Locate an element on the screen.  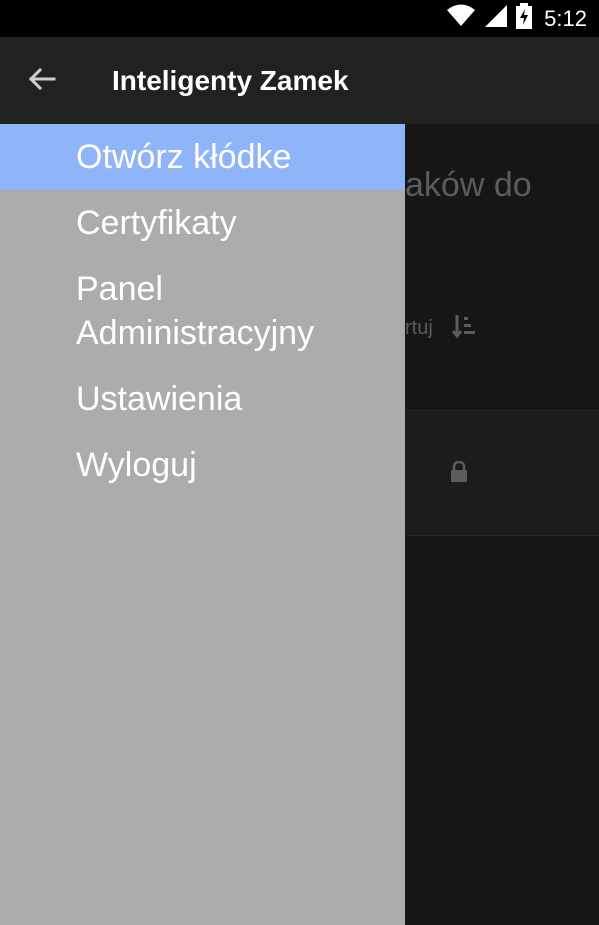
status-icons: 5:12 is located at coordinates (516, 18).